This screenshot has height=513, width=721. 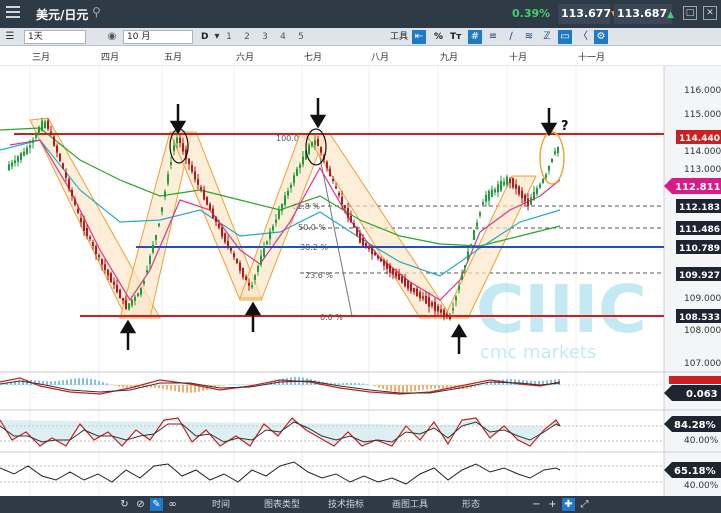 I want to click on month-label: 四月, so click(x=110, y=58).